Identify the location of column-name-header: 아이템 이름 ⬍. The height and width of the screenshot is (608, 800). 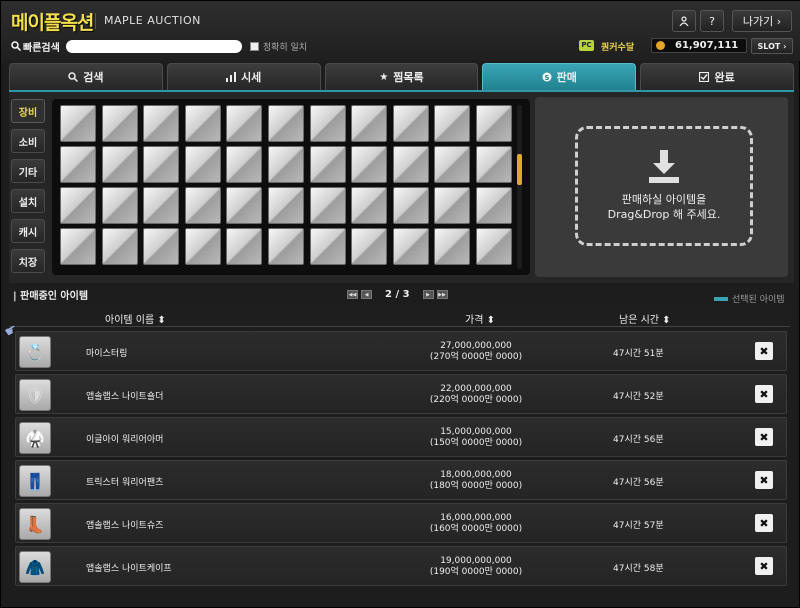
(135, 318).